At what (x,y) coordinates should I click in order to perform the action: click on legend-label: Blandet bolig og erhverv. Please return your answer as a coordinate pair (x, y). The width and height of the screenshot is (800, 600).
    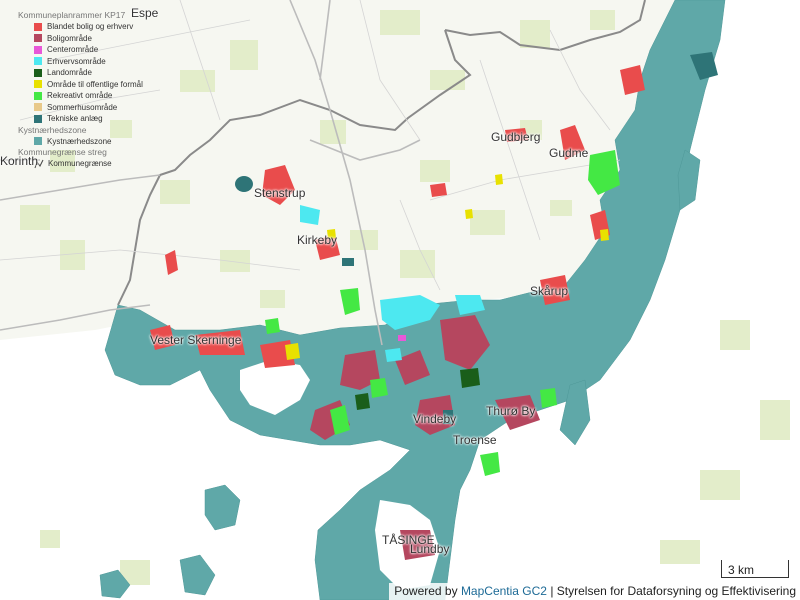
    Looking at the image, I should click on (90, 27).